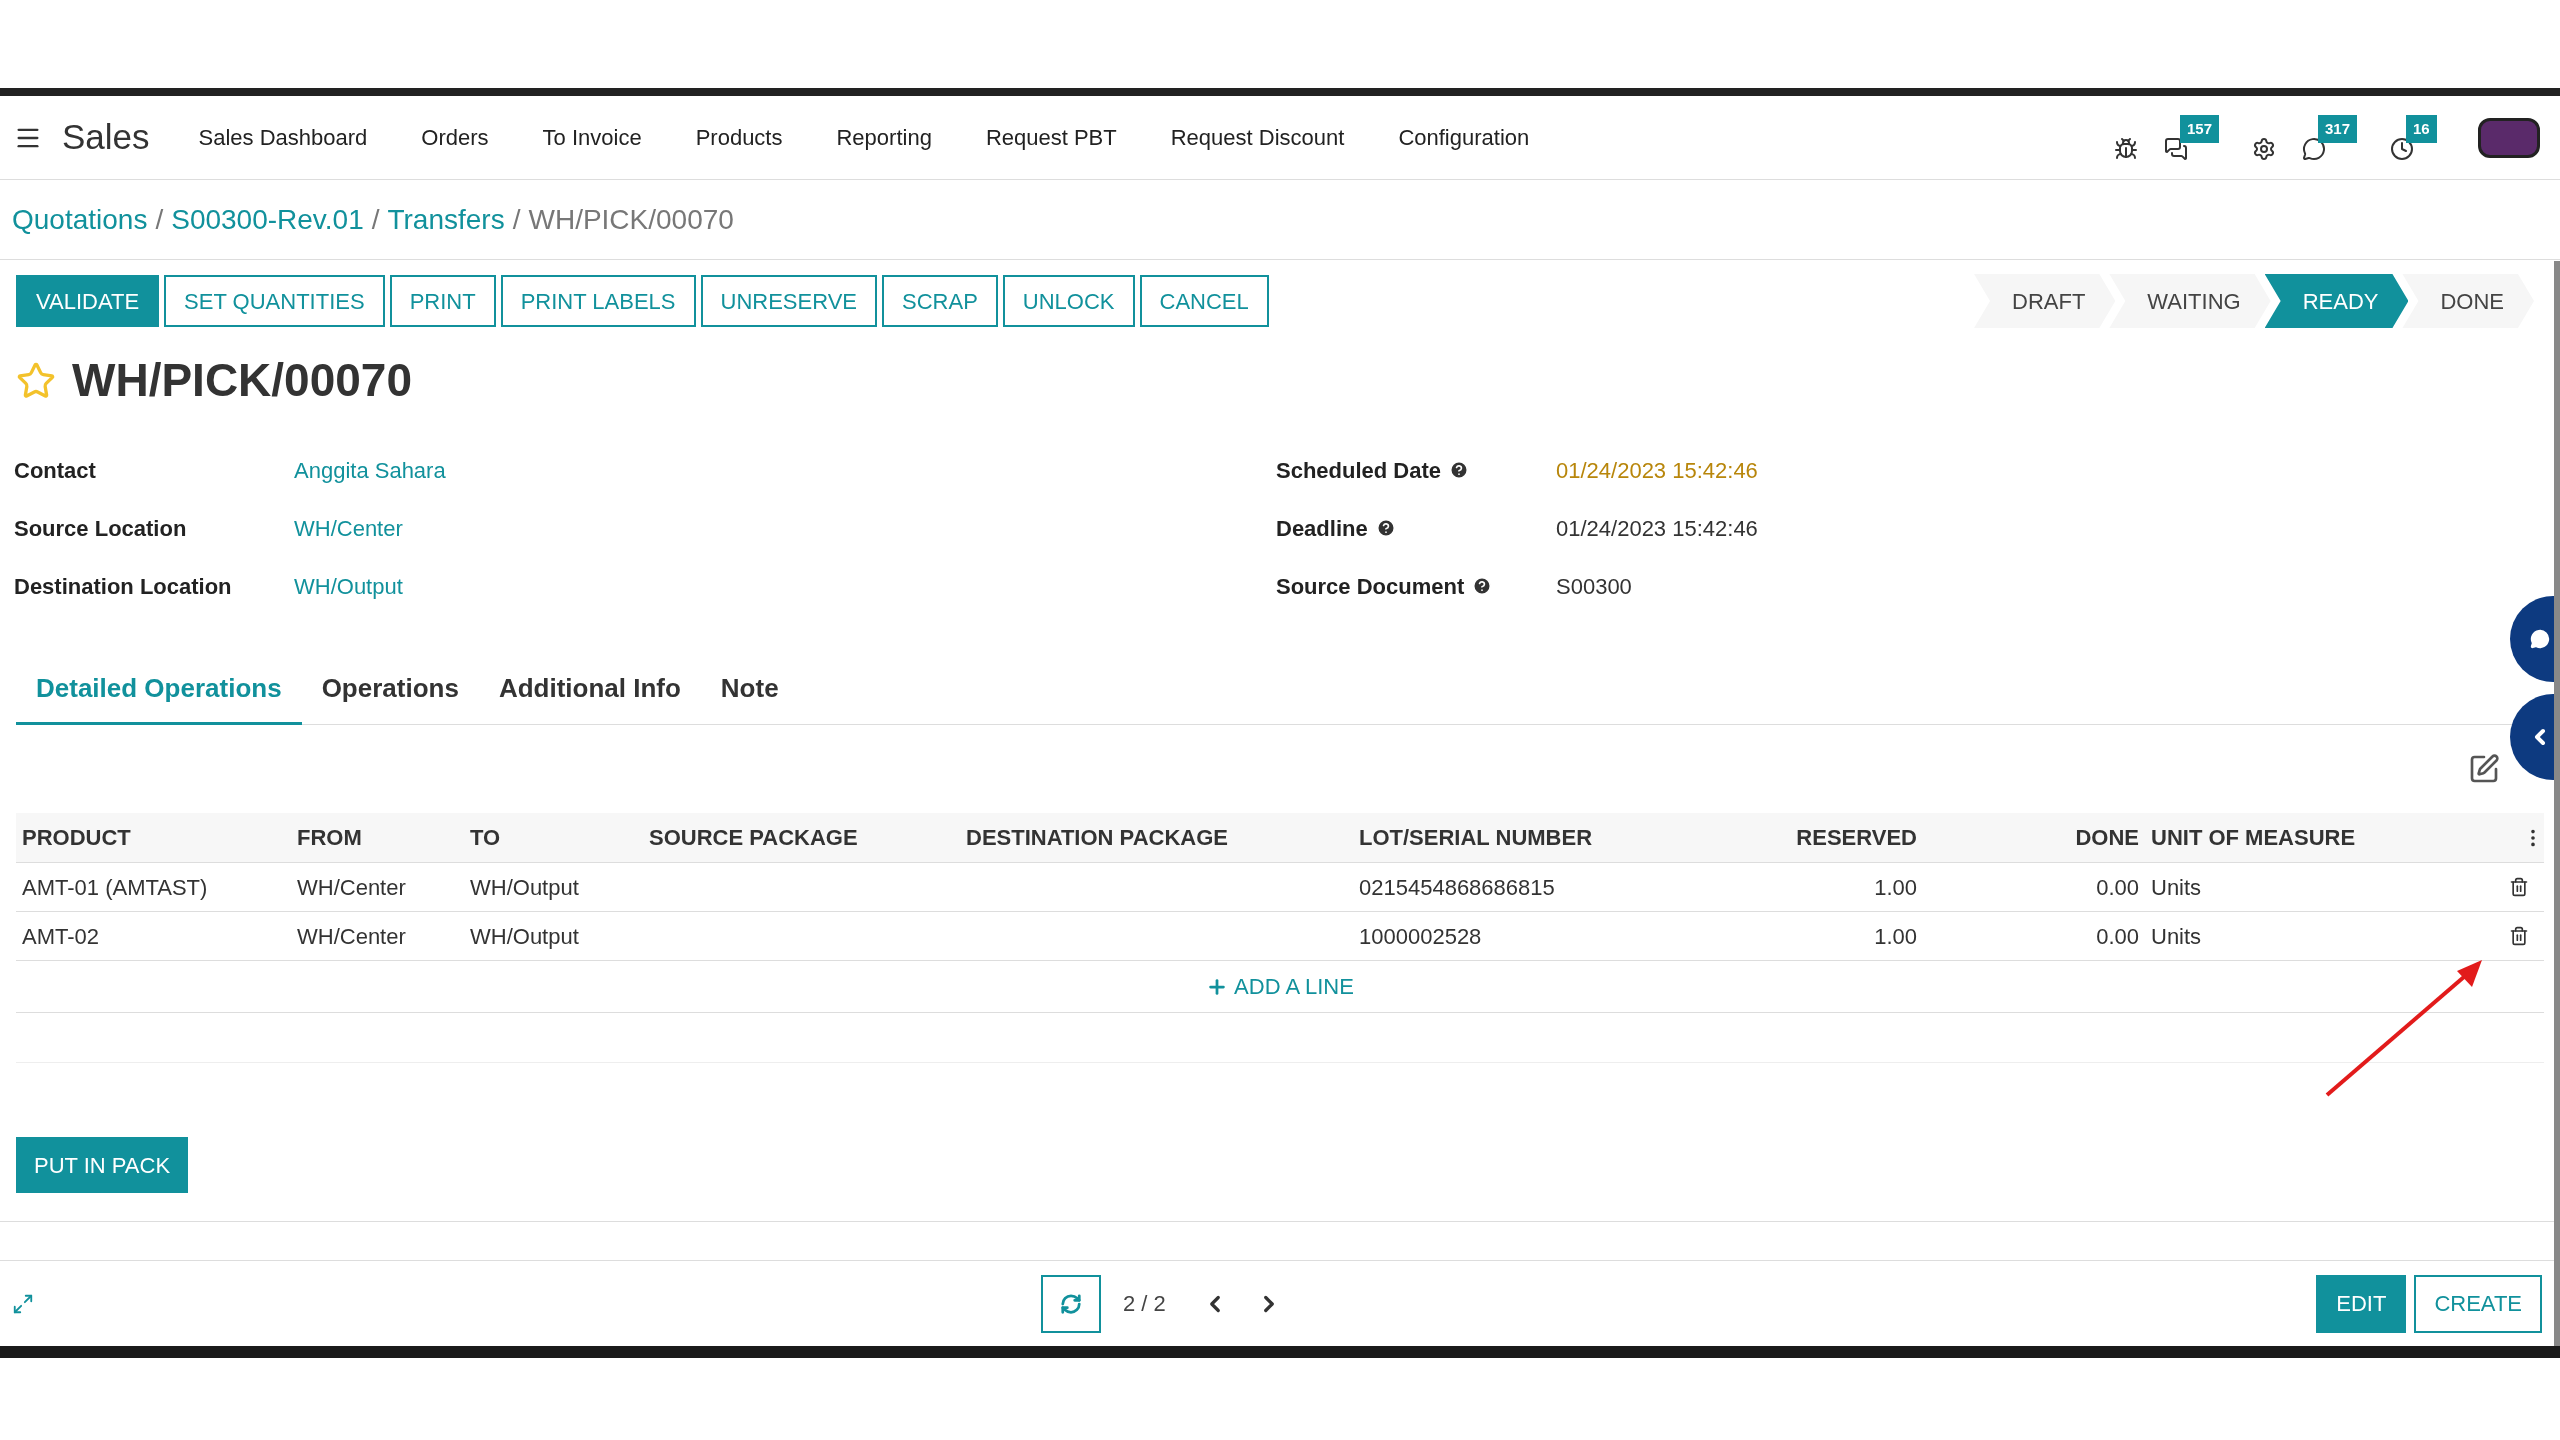 Image resolution: width=2560 pixels, height=1440 pixels. I want to click on field-label: Contact, so click(55, 470).